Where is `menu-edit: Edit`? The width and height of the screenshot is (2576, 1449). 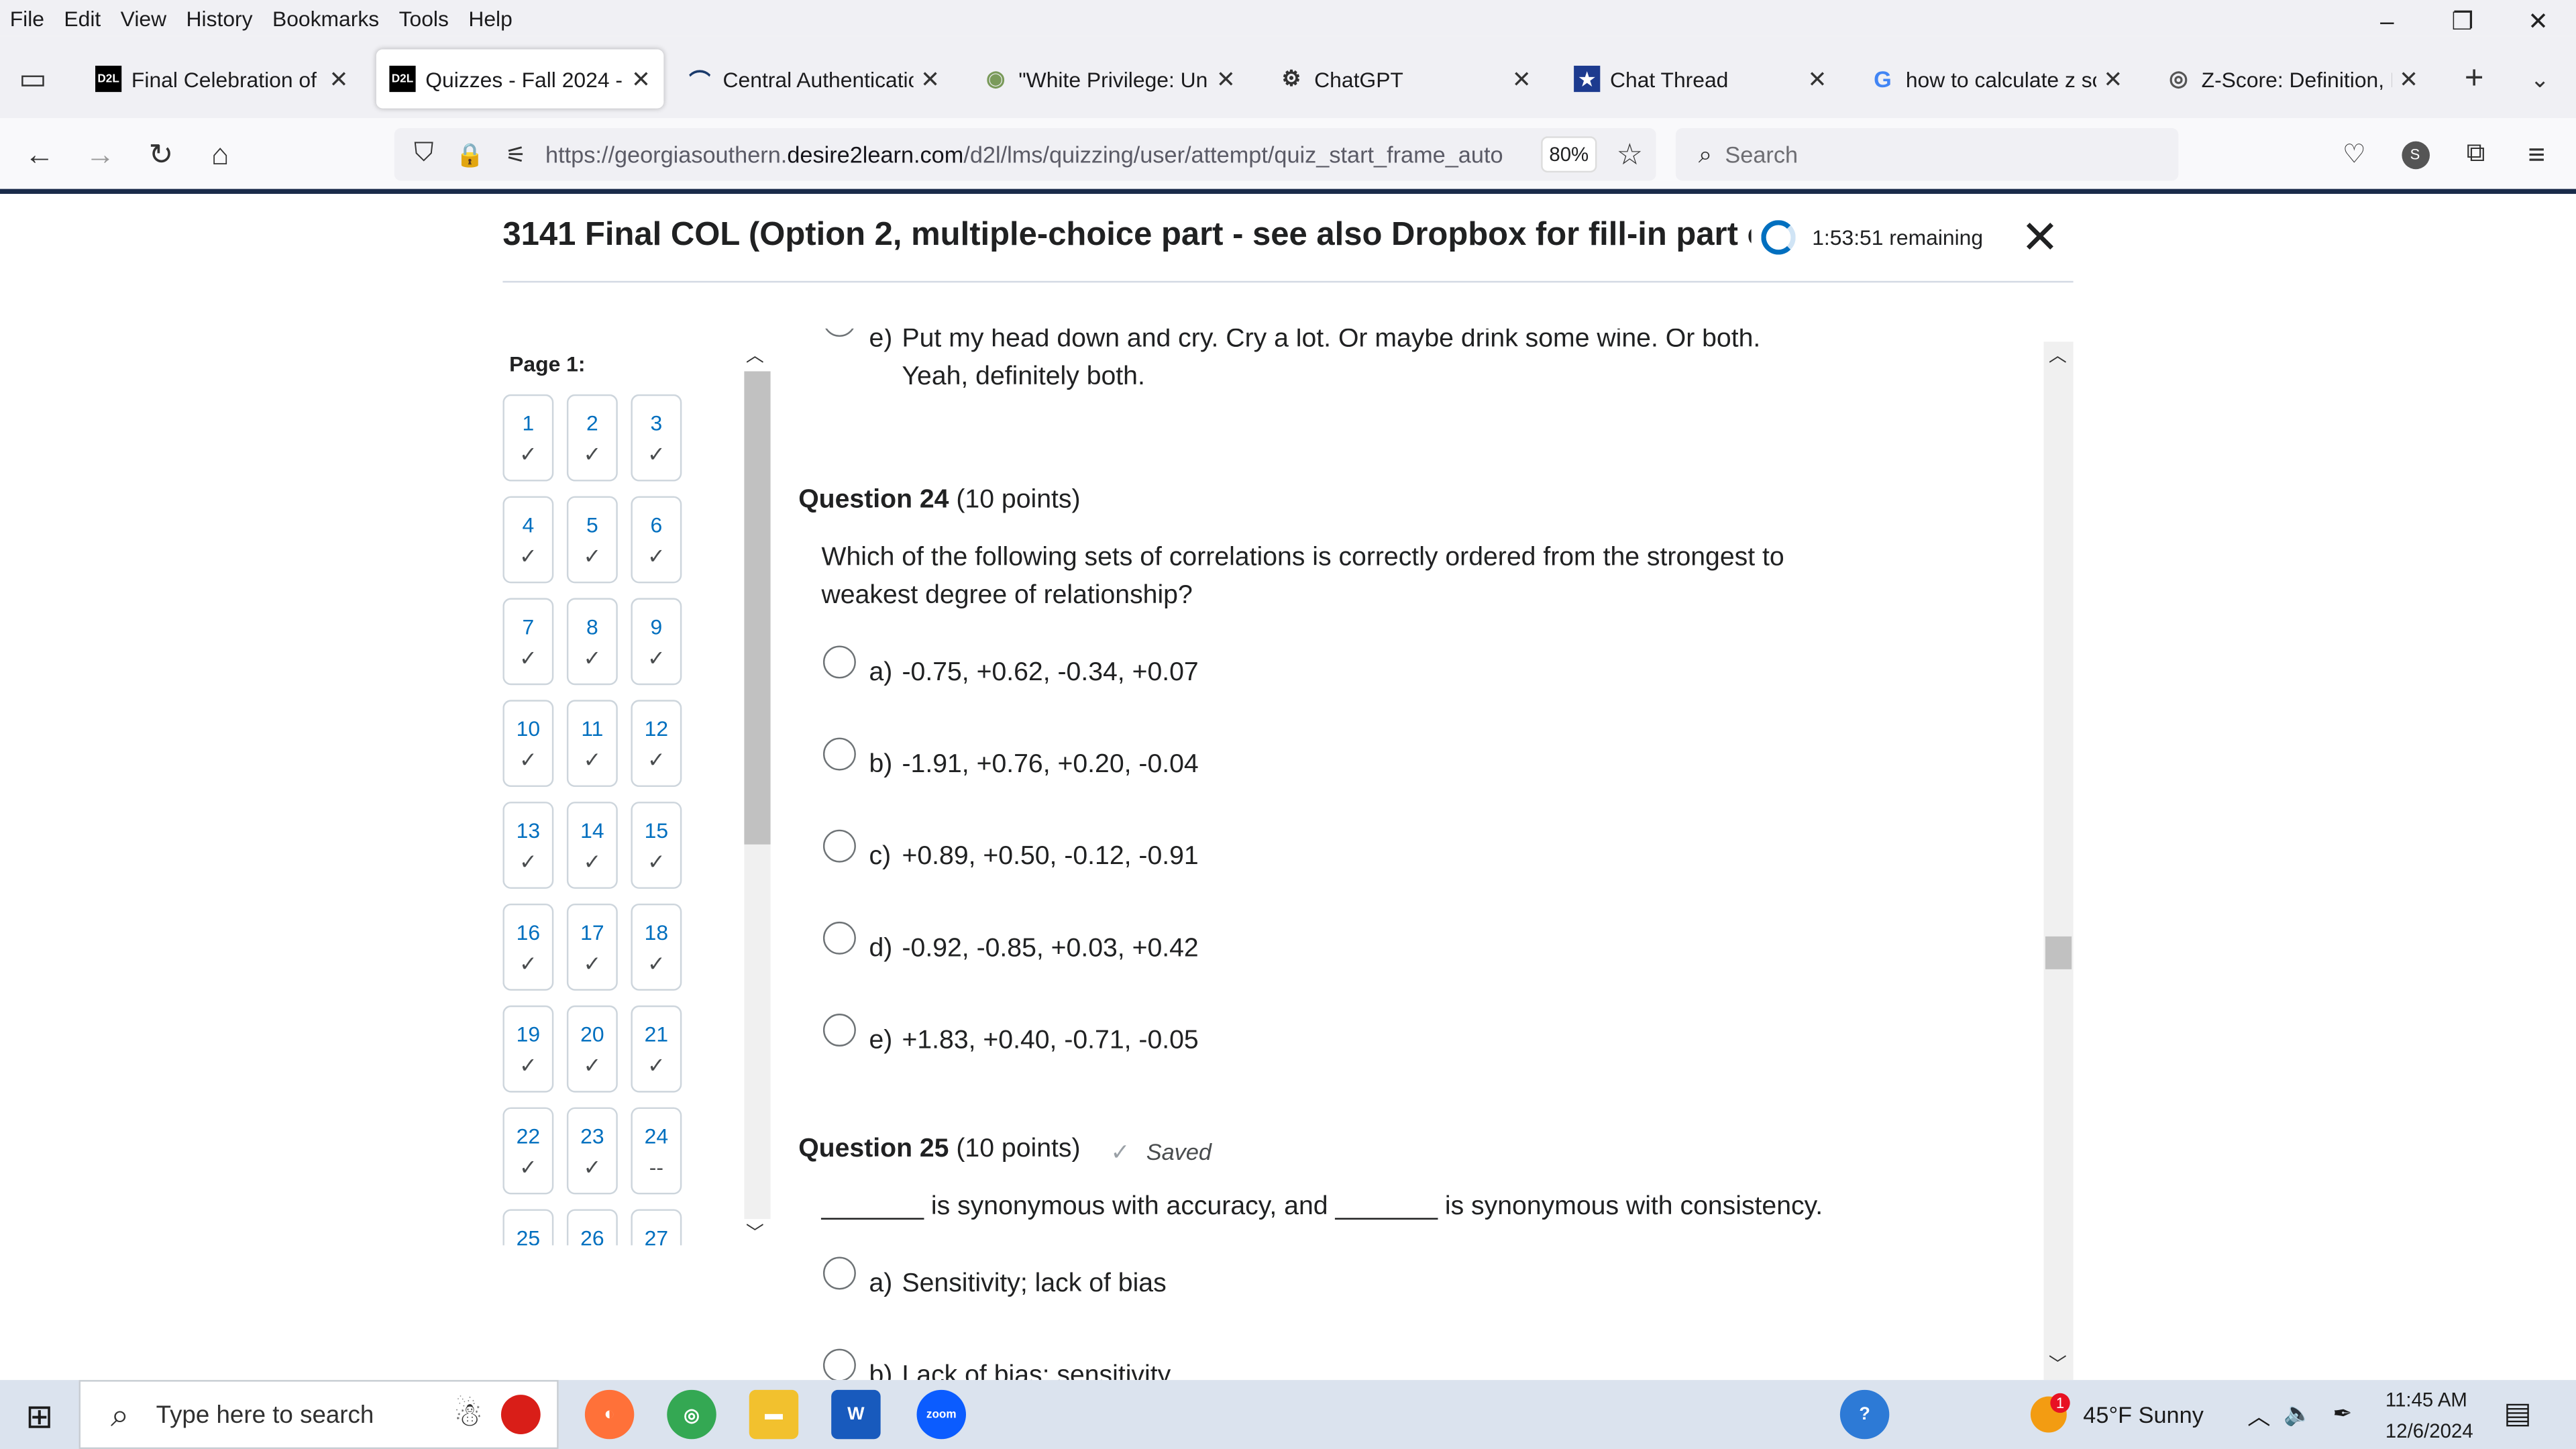
menu-edit: Edit is located at coordinates (82, 18).